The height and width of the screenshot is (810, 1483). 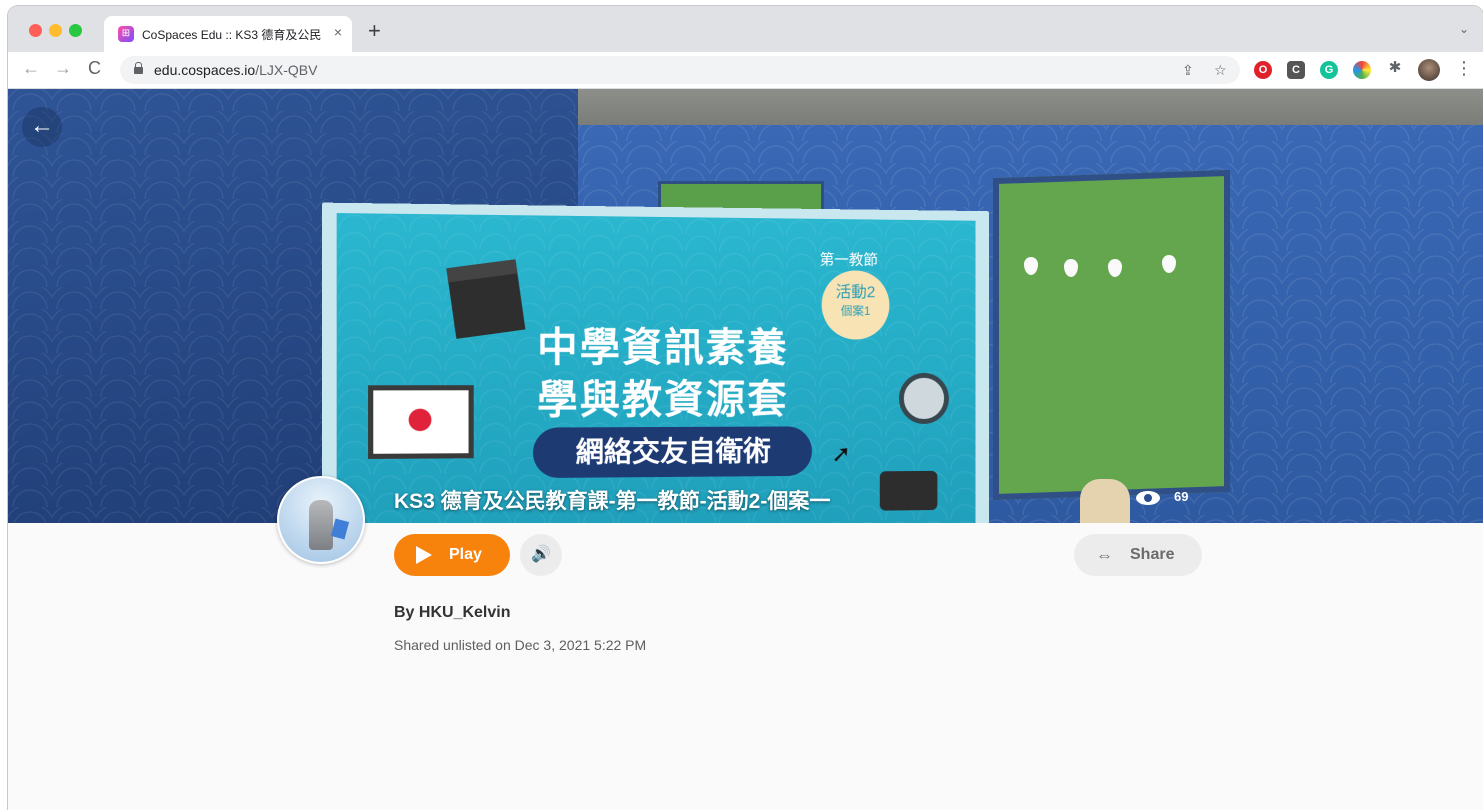 I want to click on cospaces-favicon-icon: ⊞, so click(x=126, y=34).